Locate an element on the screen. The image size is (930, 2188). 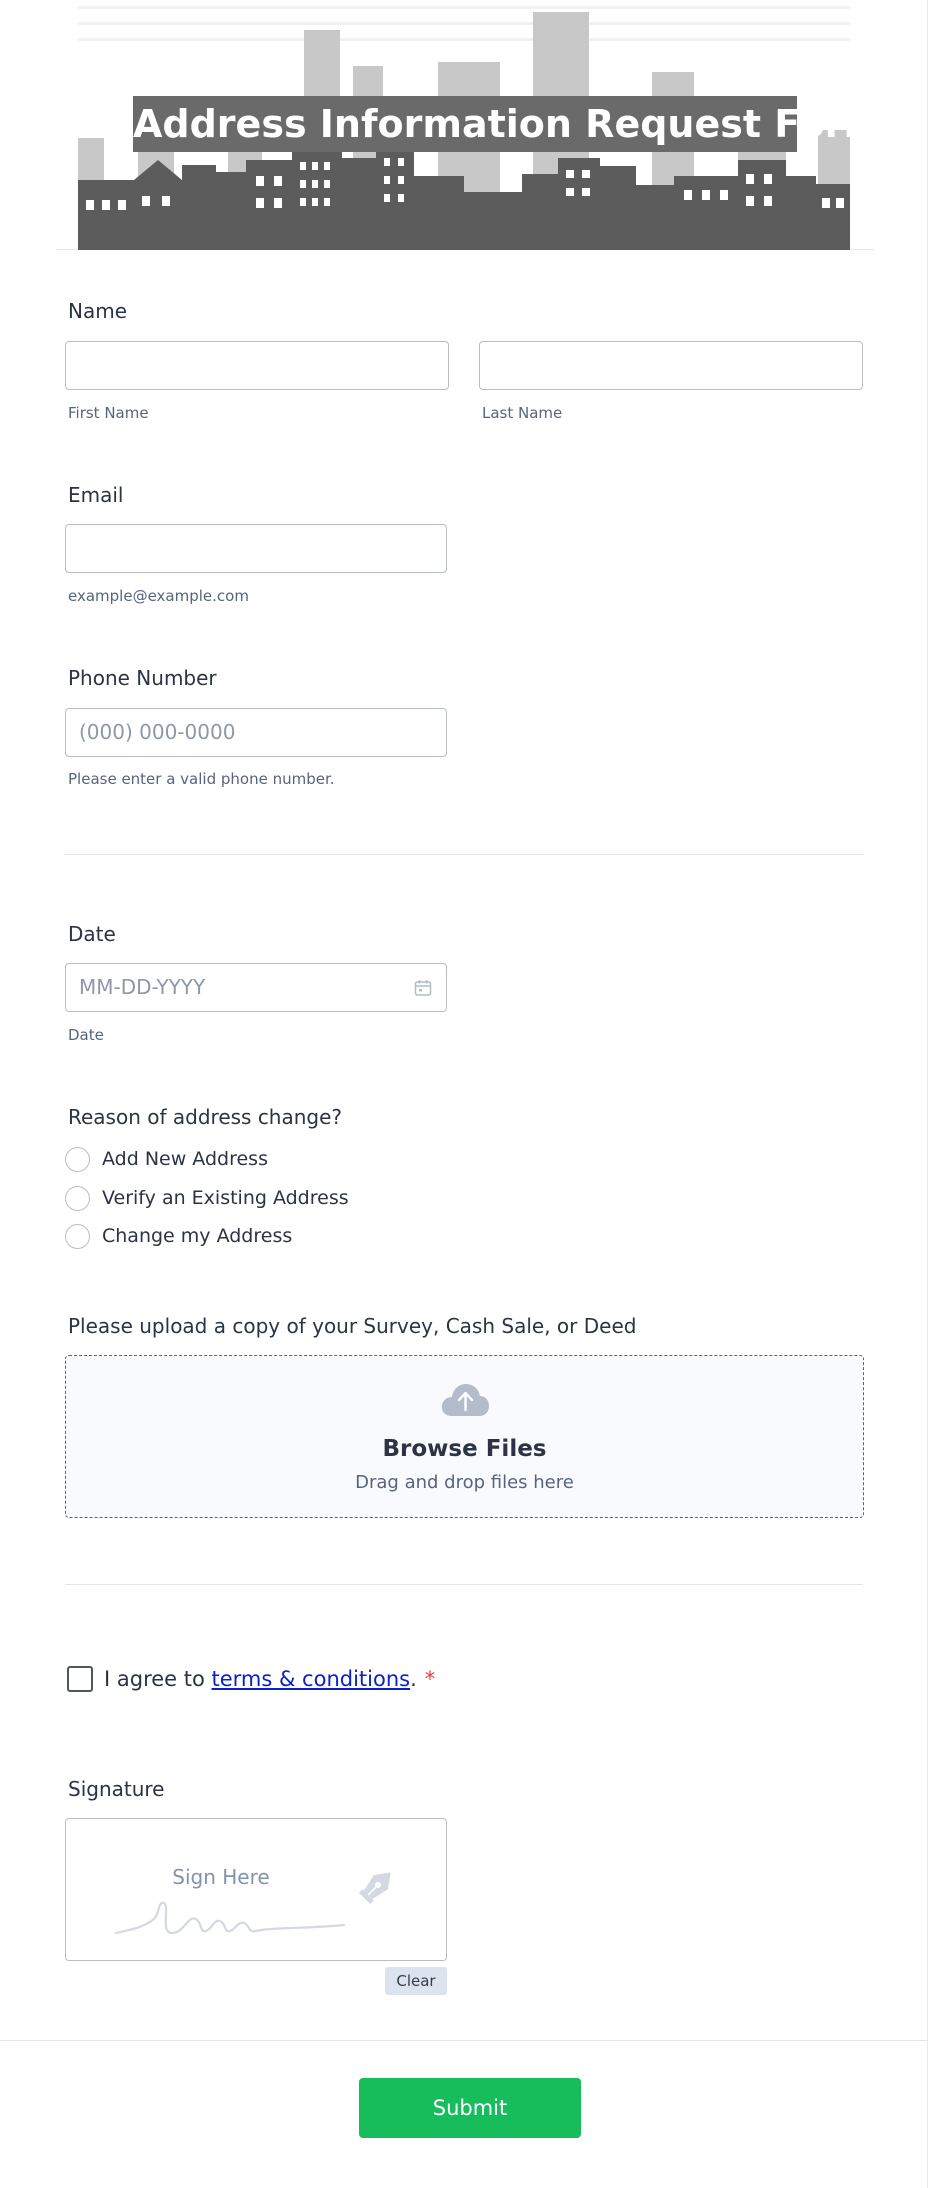
terms-checkbox is located at coordinates (80, 1679).